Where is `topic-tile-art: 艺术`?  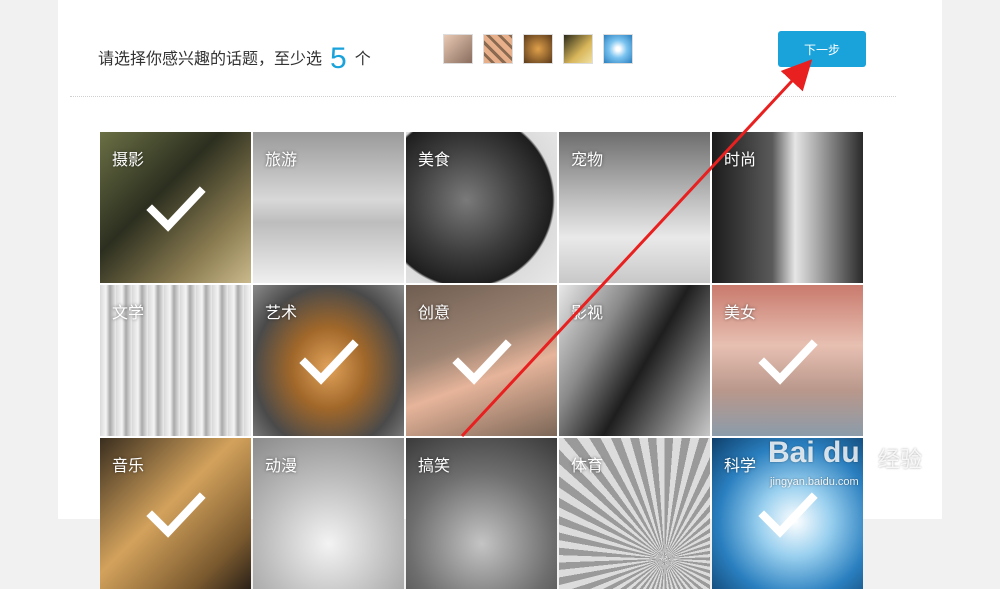 topic-tile-art: 艺术 is located at coordinates (328, 360).